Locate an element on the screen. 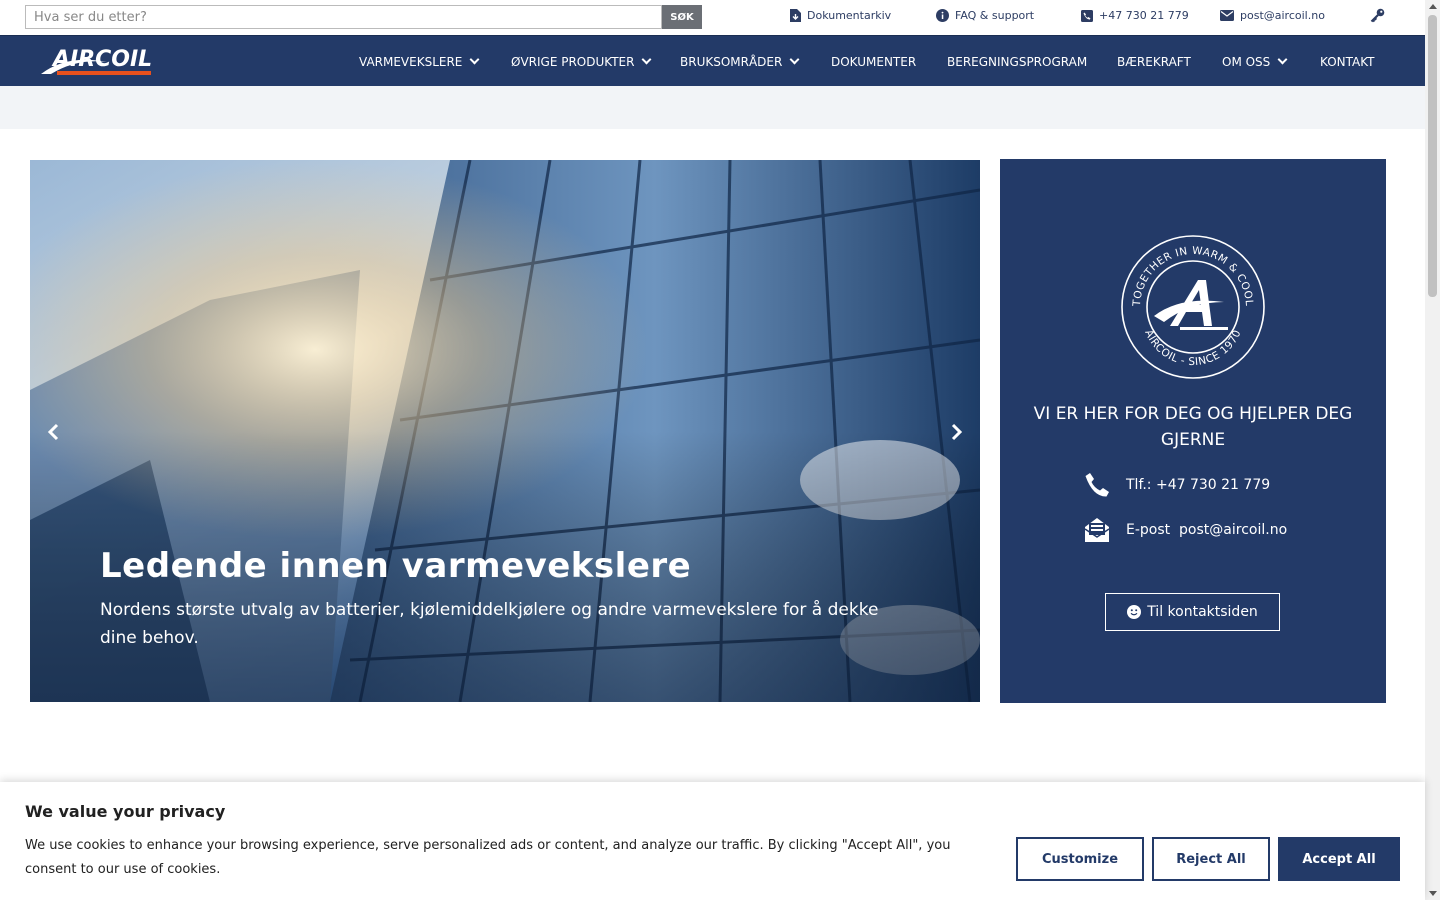 The width and height of the screenshot is (1440, 900). nav-item-contact: KONTAKT is located at coordinates (1347, 61).